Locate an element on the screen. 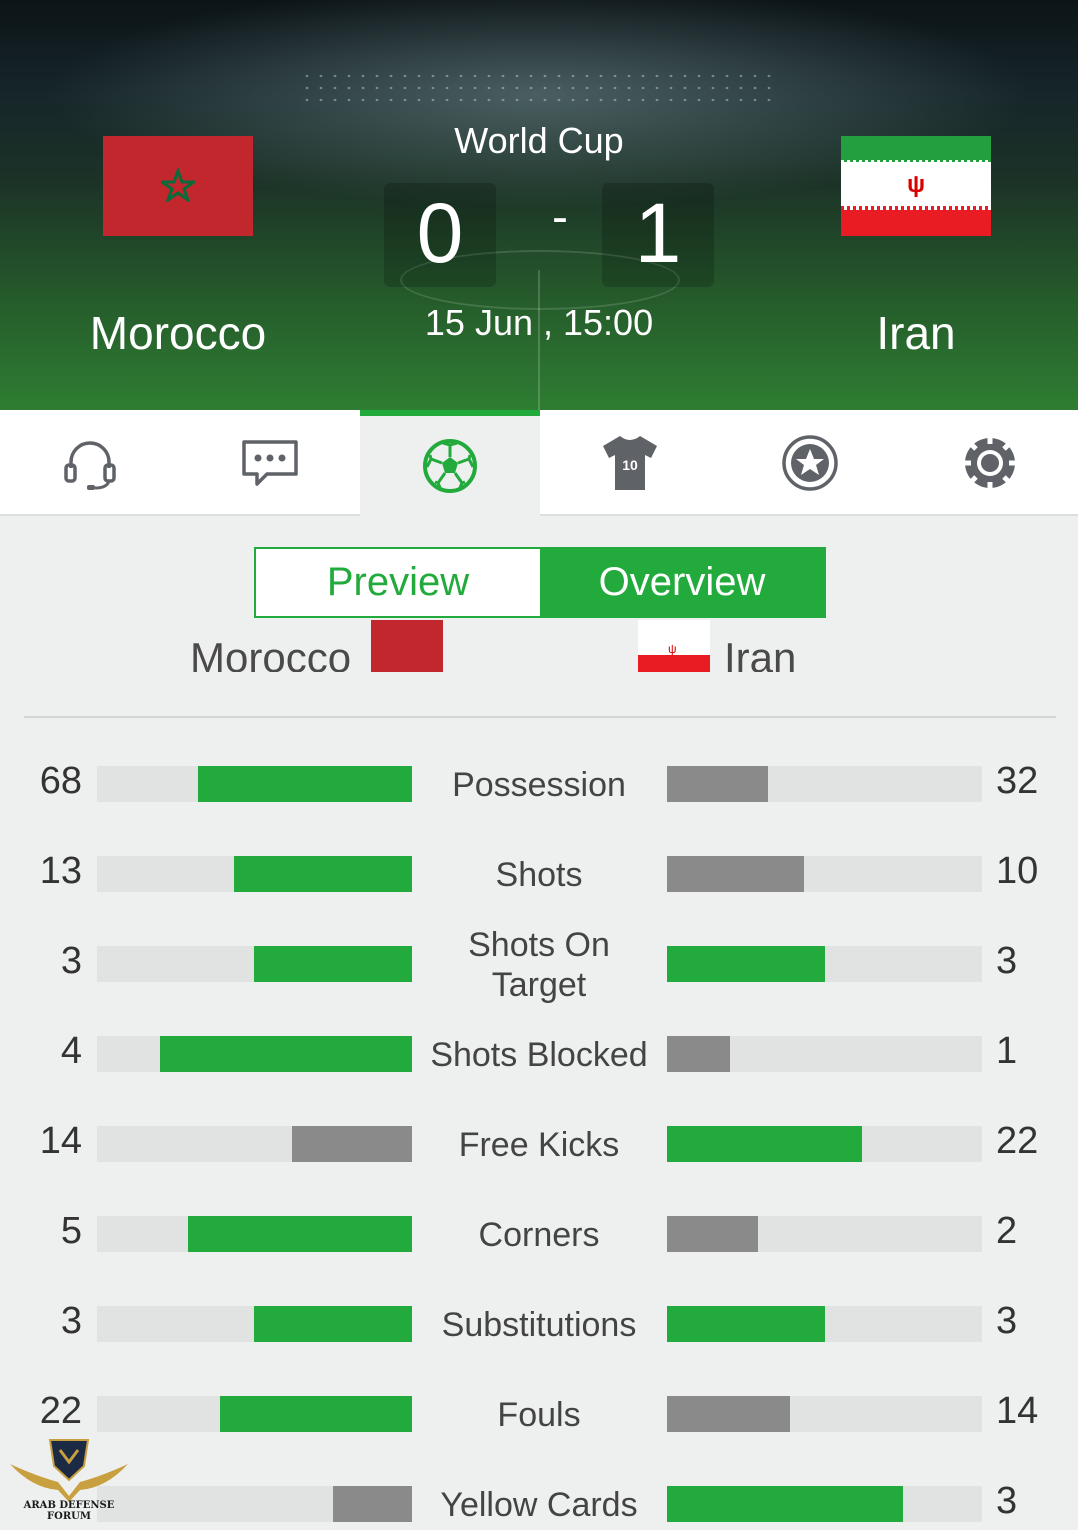  stat-row: 4 Shots Blocked 1 is located at coordinates (539, 1057).